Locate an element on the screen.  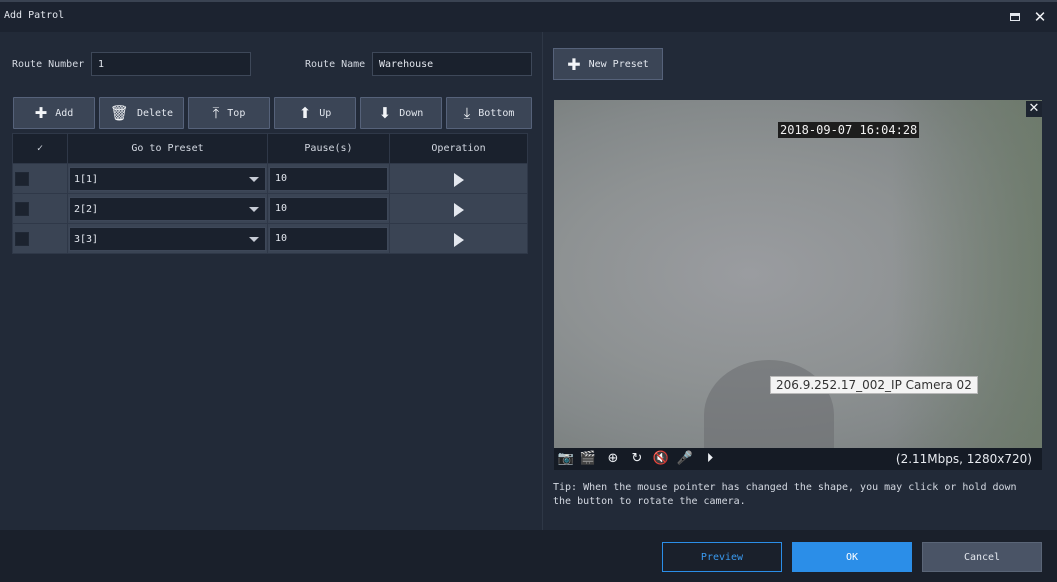
table-row: 2[2] is located at coordinates (270, 208).